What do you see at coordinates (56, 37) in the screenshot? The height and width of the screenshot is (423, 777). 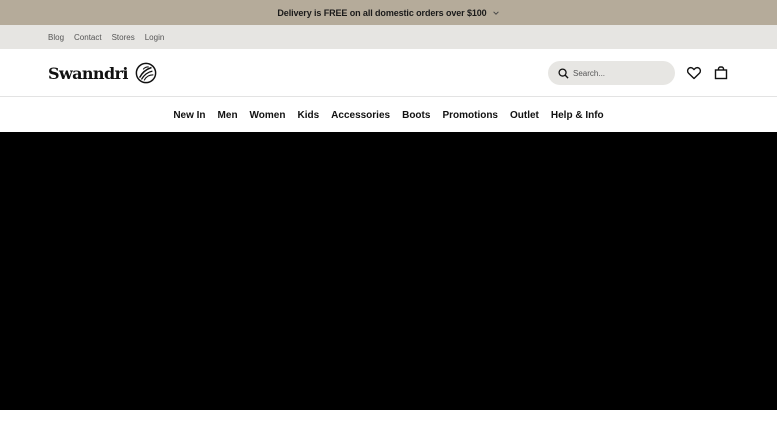 I see `utility-link-blog: Blog` at bounding box center [56, 37].